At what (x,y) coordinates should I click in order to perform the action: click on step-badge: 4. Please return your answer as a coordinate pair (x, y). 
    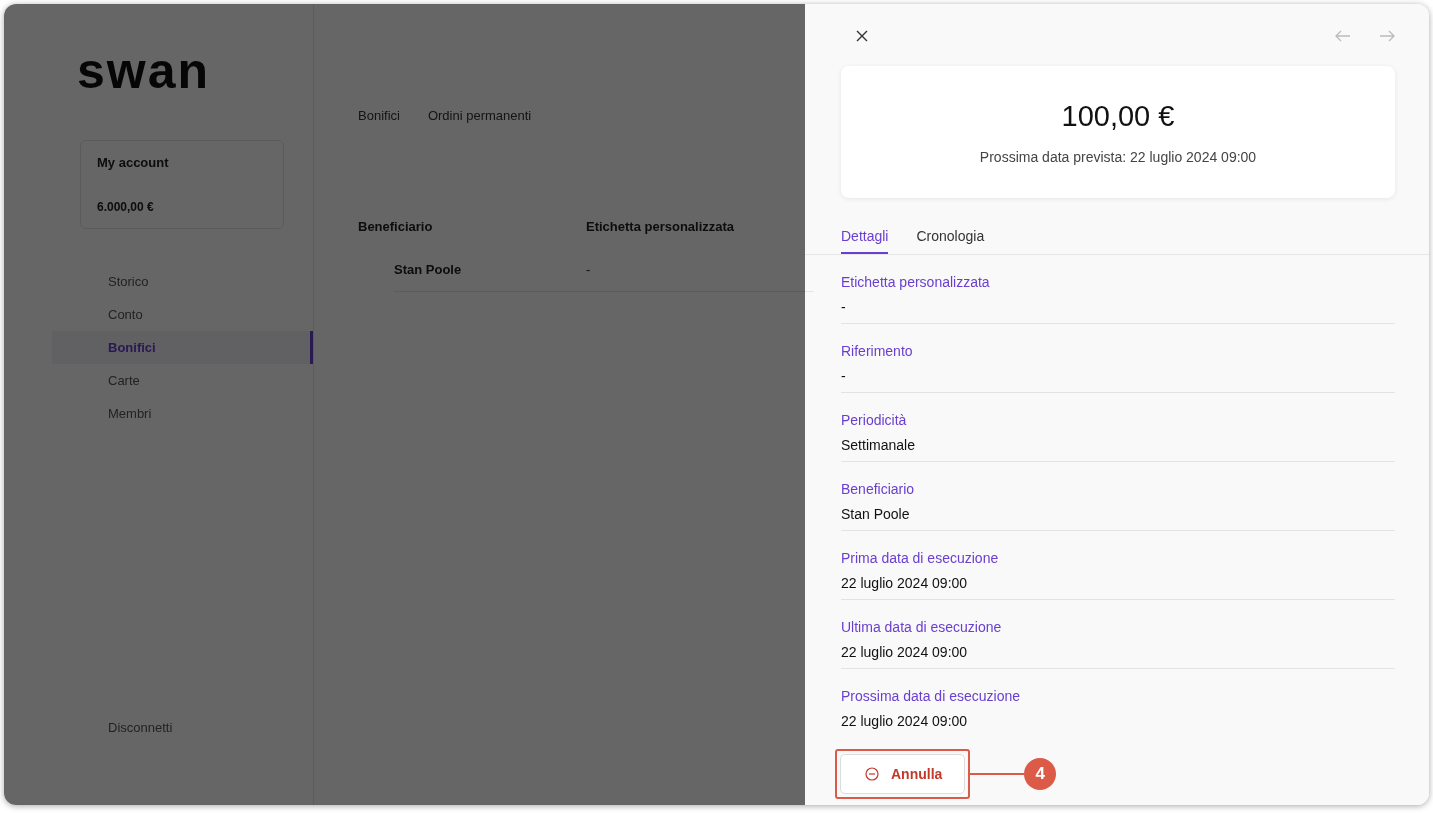
    Looking at the image, I should click on (1040, 774).